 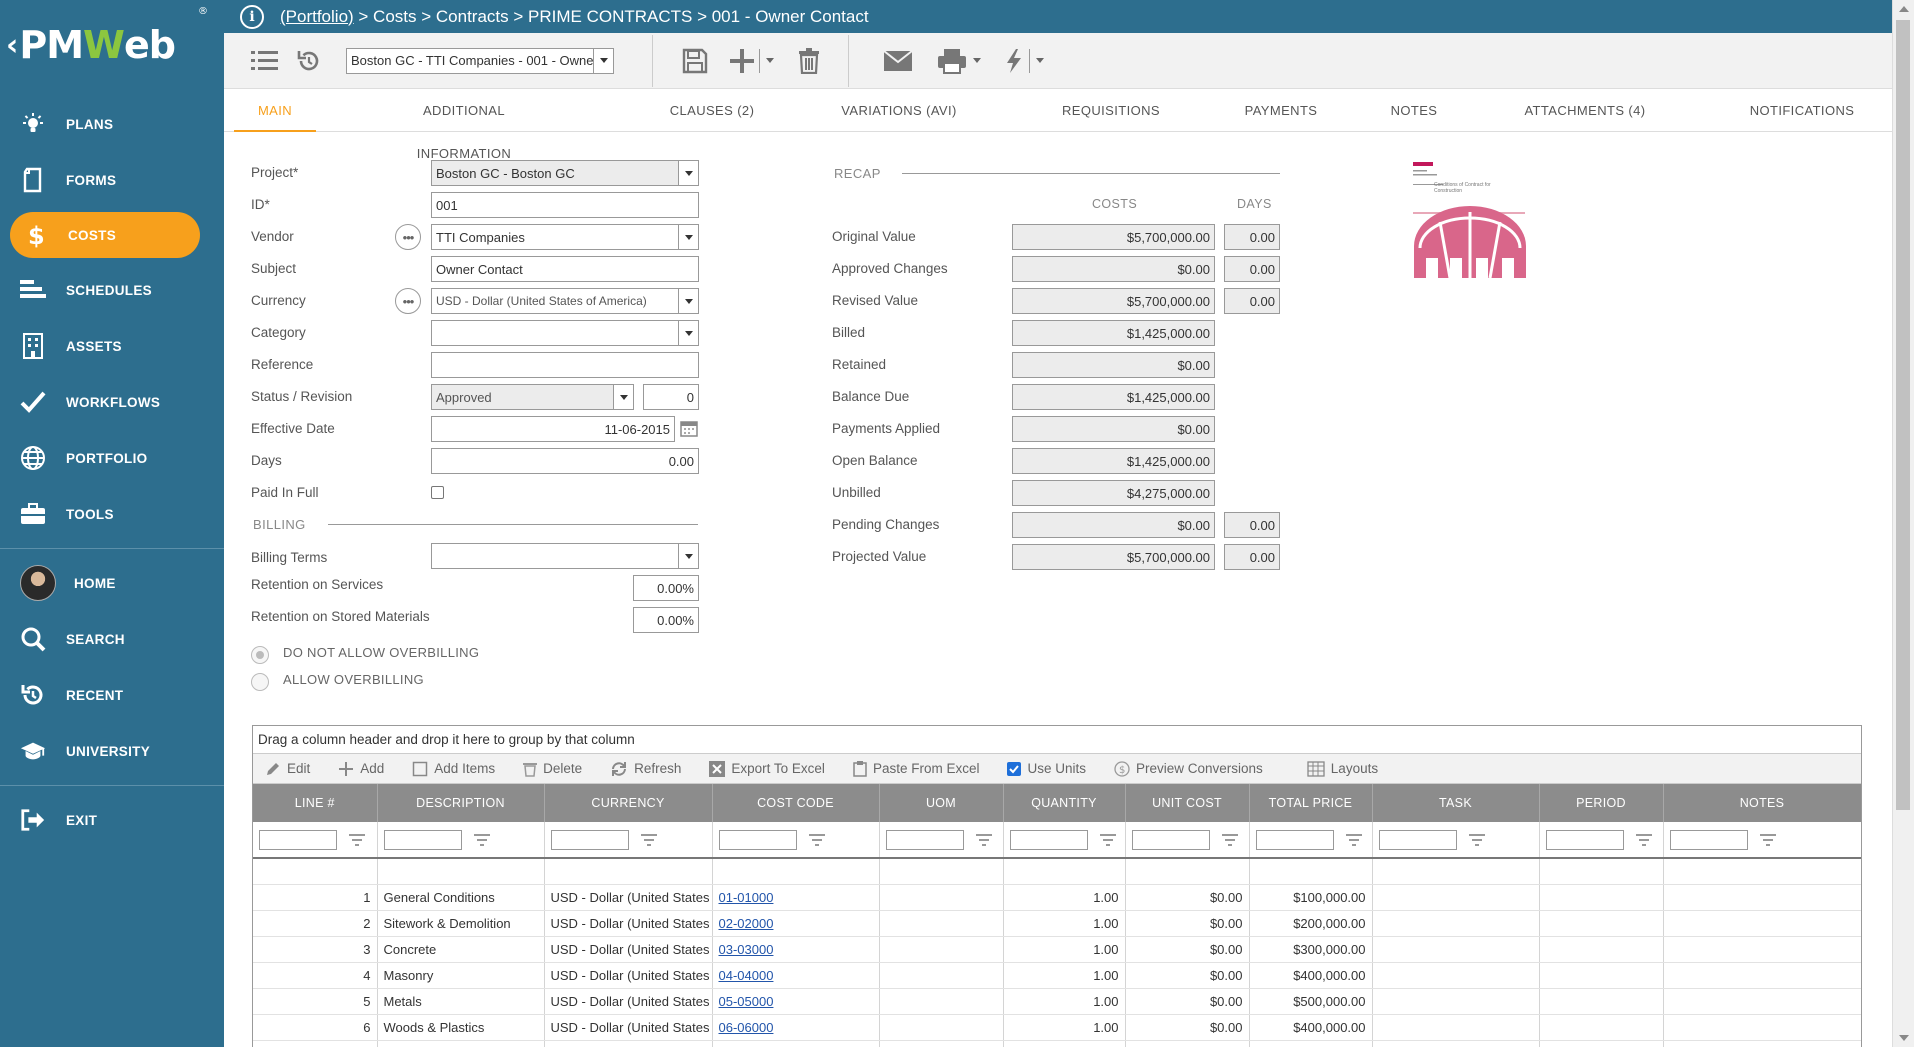 What do you see at coordinates (565, 237) in the screenshot?
I see `vendor-select: TTI Companies` at bounding box center [565, 237].